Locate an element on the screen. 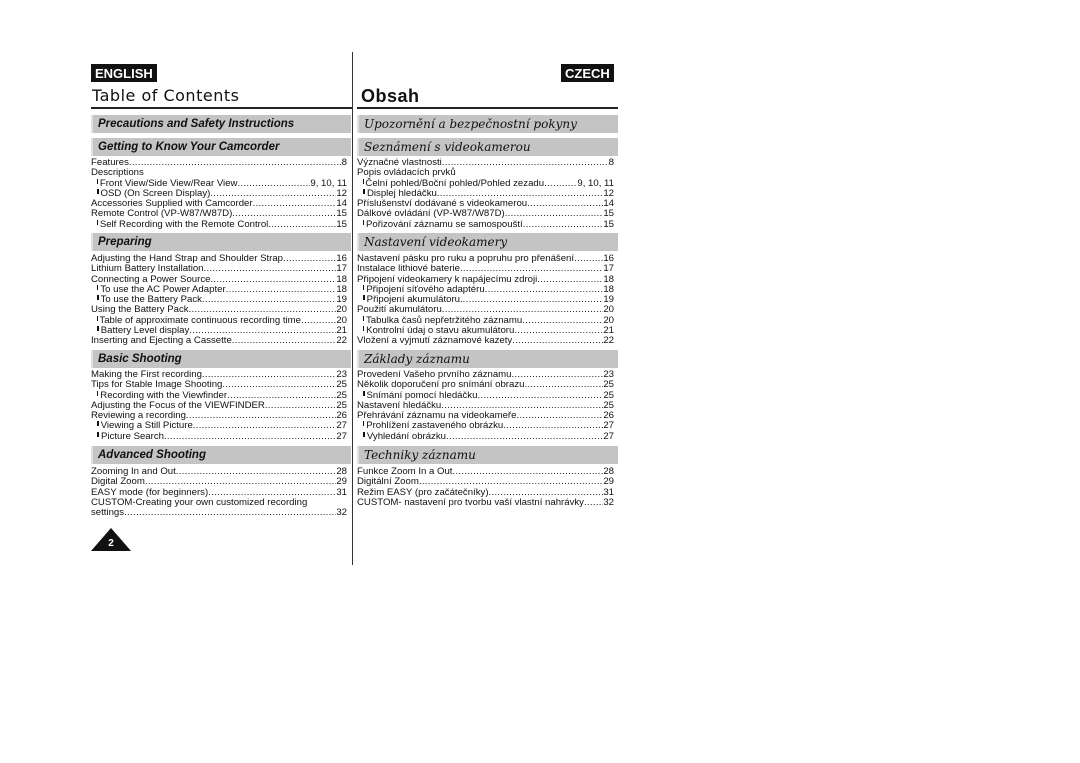 The height and width of the screenshot is (763, 1080). toc-entry: Tips for Stable Image Shooting 25 is located at coordinates (219, 385).